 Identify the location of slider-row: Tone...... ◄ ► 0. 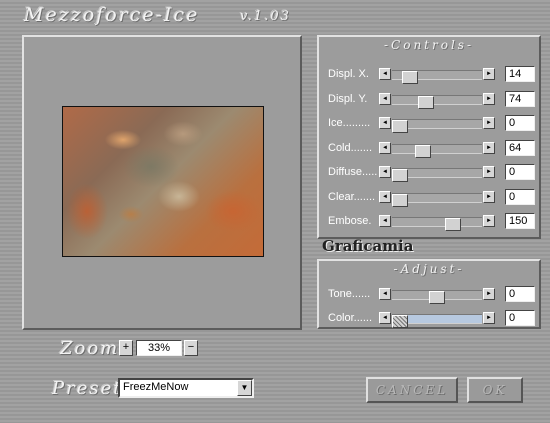
(429, 295).